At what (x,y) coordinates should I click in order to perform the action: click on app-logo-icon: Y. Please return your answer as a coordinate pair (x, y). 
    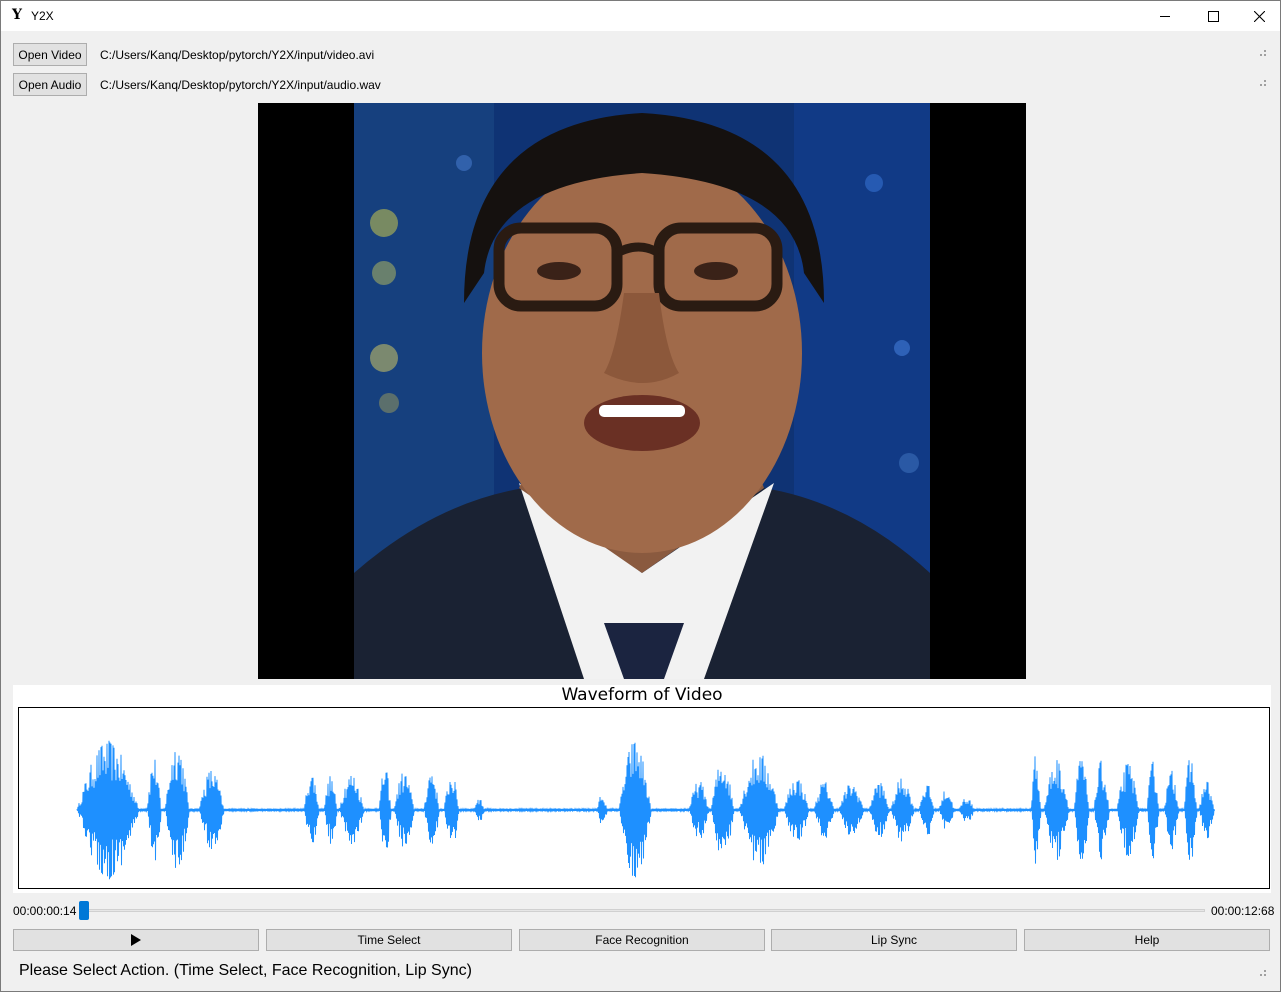
    Looking at the image, I should click on (17, 15).